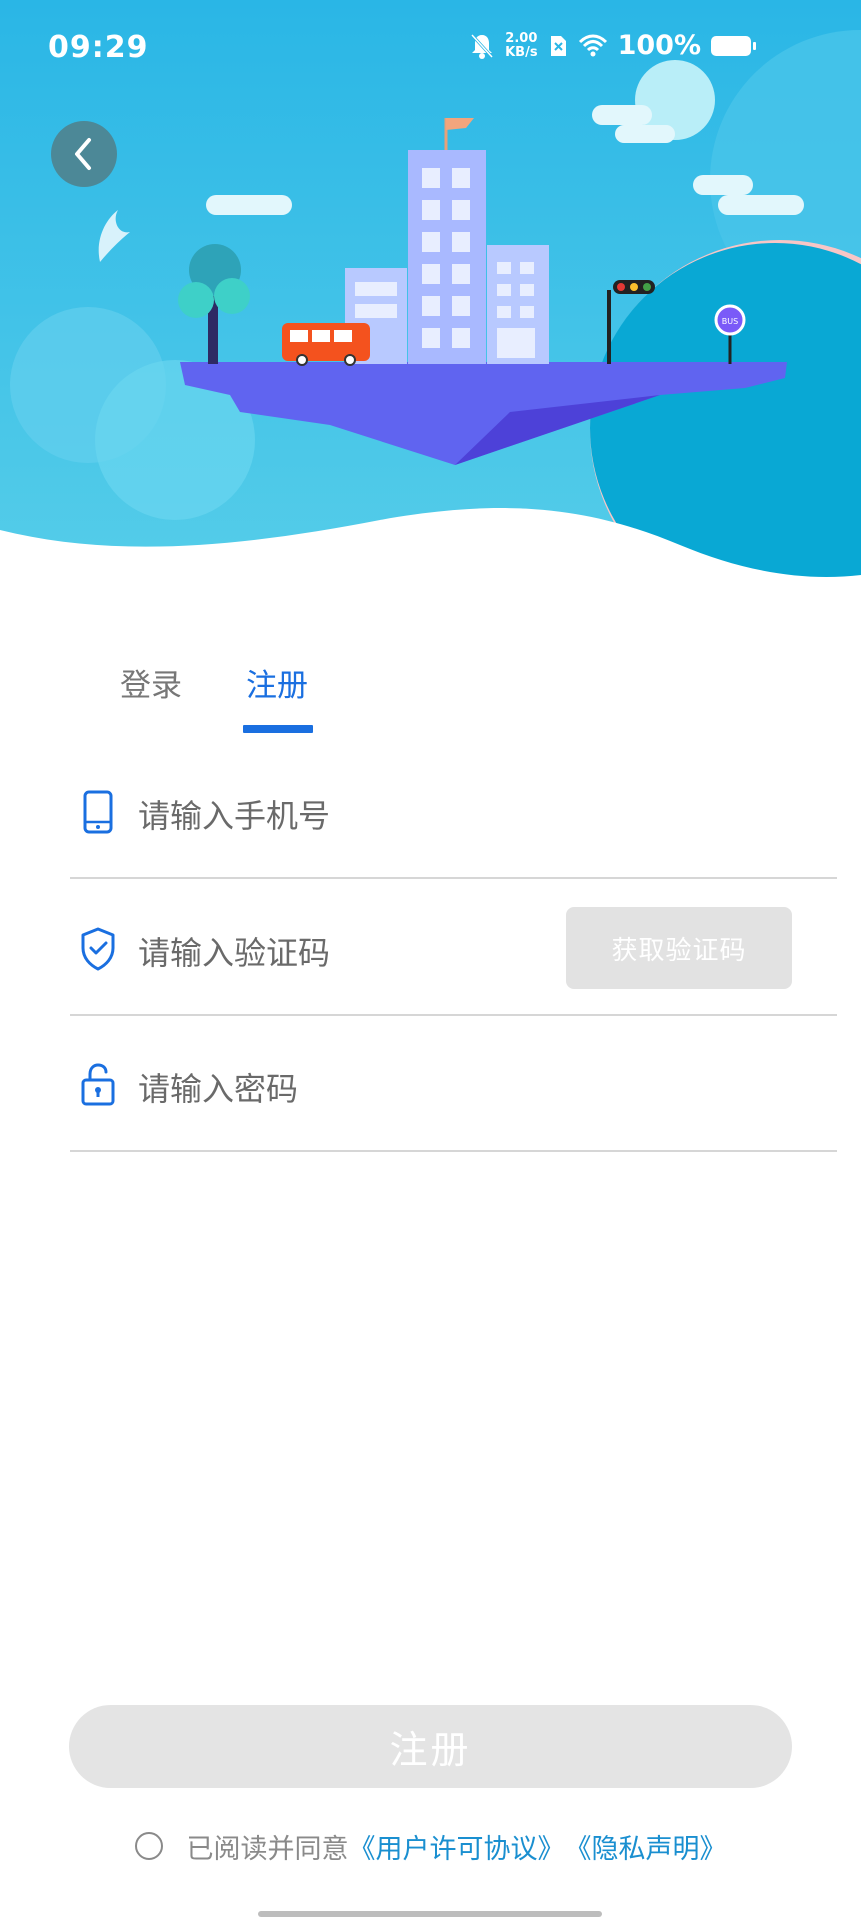  I want to click on agreement-text: 已阅读并同意, so click(267, 1849).